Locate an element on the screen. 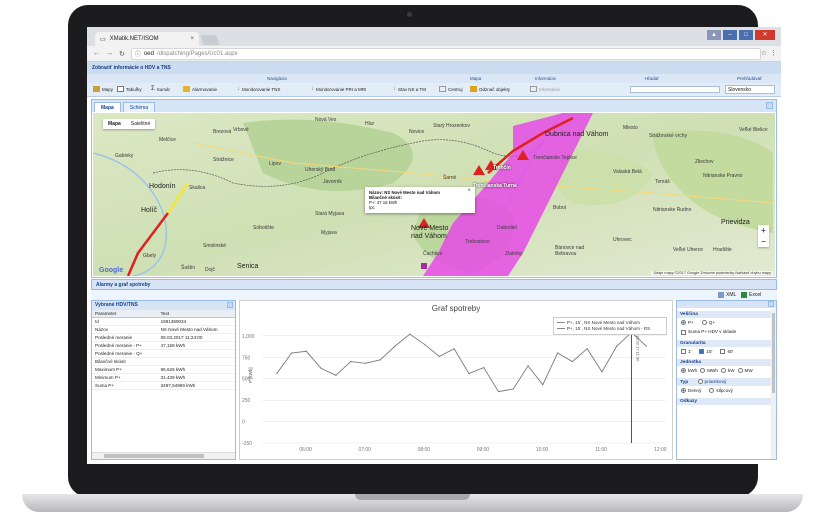  place-label: Trenčianska Turná is located at coordinates (495, 186).